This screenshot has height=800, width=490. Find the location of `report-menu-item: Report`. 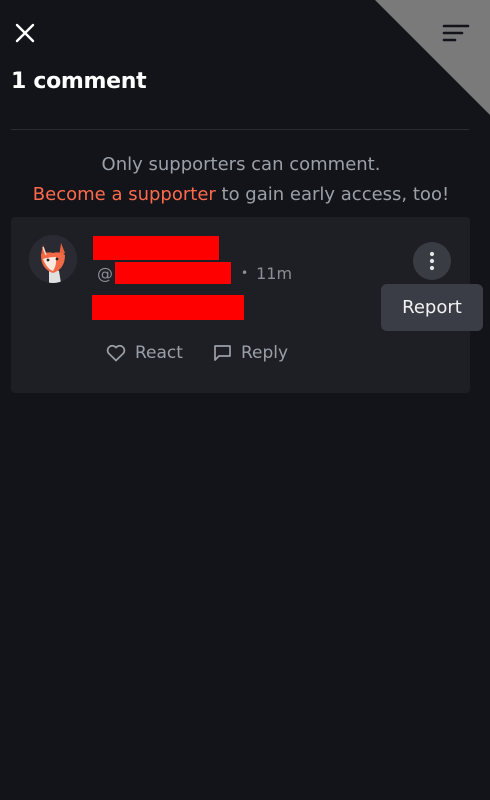

report-menu-item: Report is located at coordinates (432, 307).